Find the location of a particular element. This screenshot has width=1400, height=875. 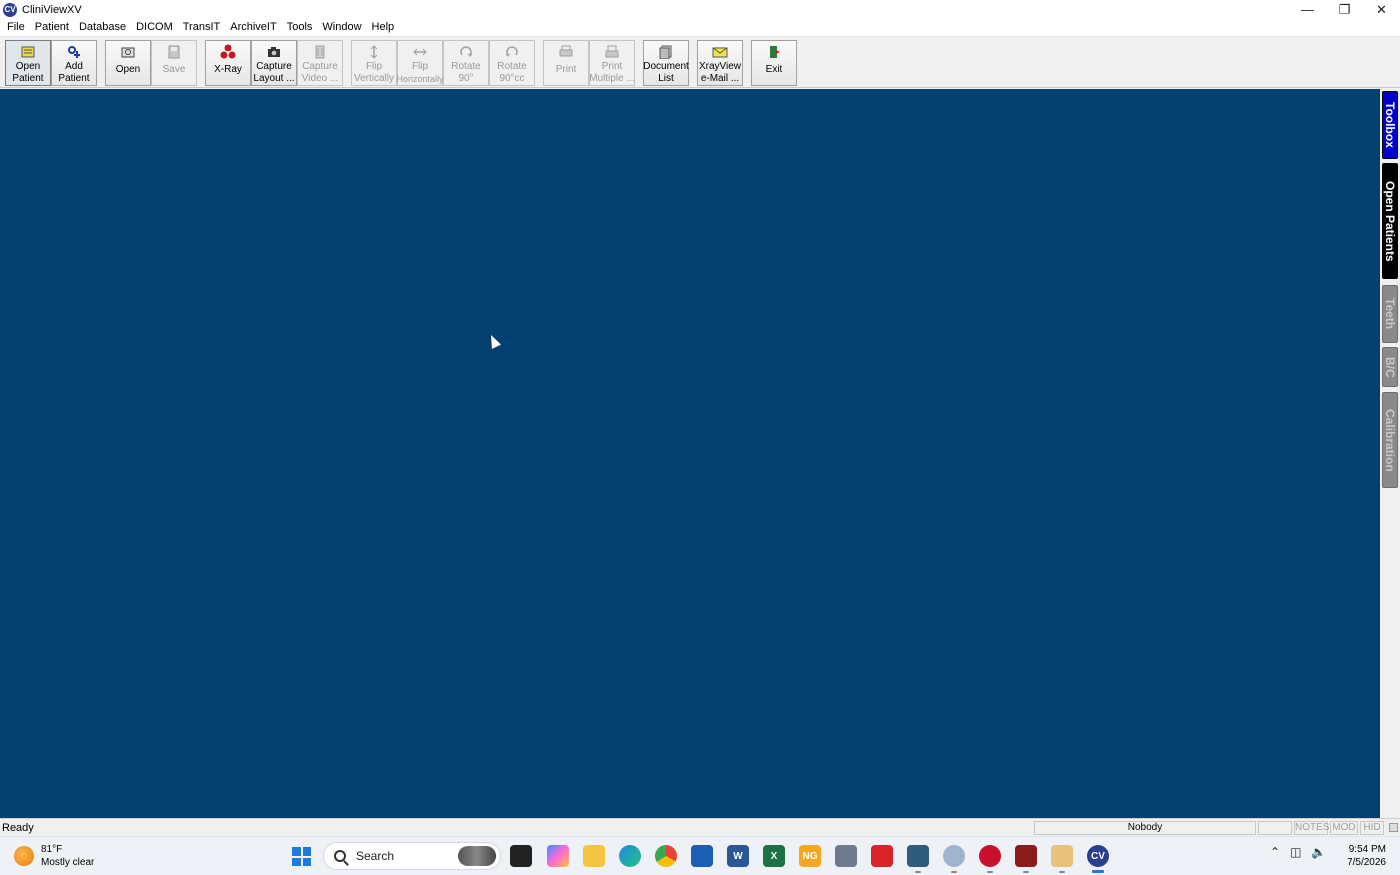

flip-horizontally-label-1: Flip is located at coordinates (420, 66).